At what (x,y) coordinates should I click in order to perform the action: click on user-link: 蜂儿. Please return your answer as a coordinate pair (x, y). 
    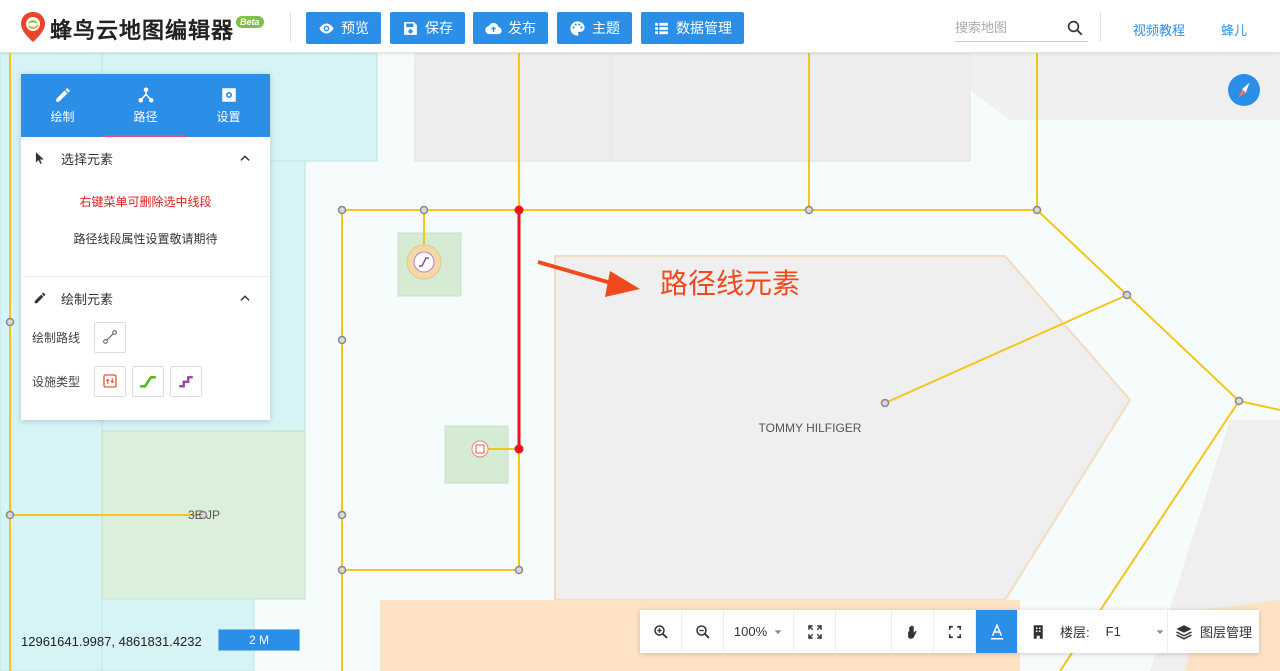
    Looking at the image, I should click on (1234, 29).